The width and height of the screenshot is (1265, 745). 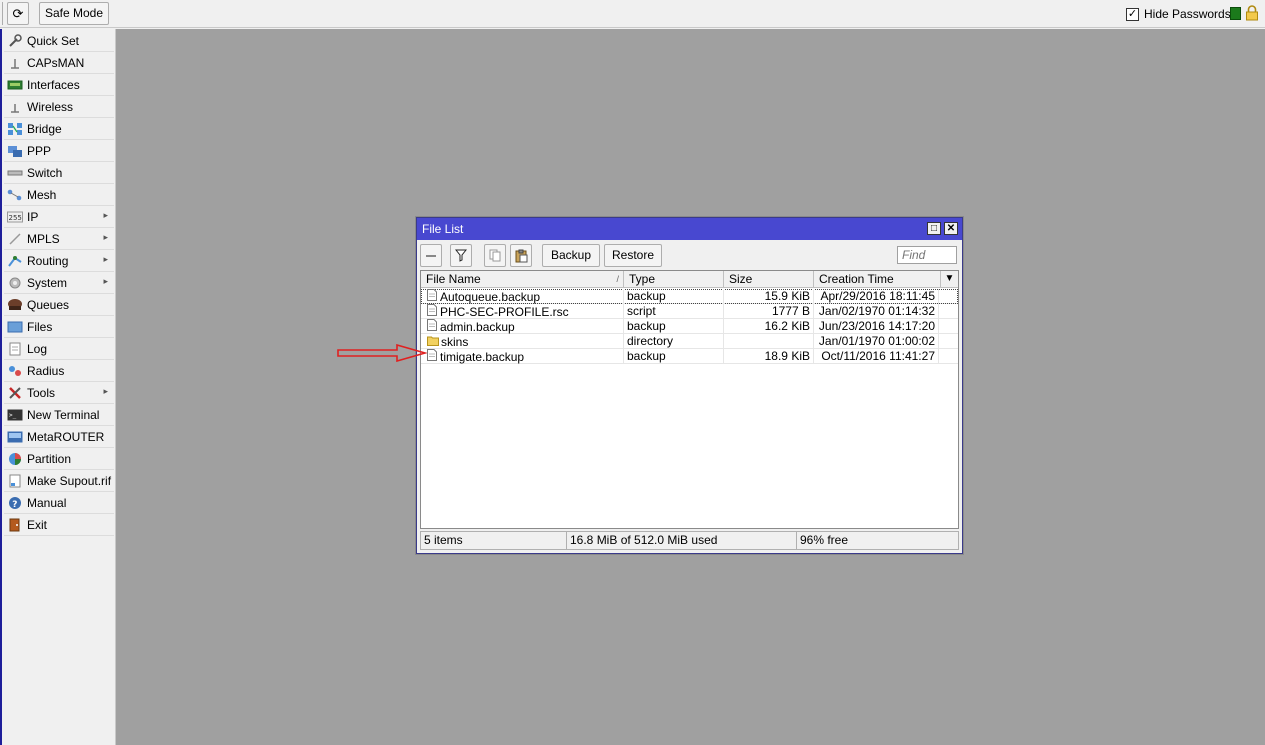 I want to click on copy-icon, so click(x=494, y=255).